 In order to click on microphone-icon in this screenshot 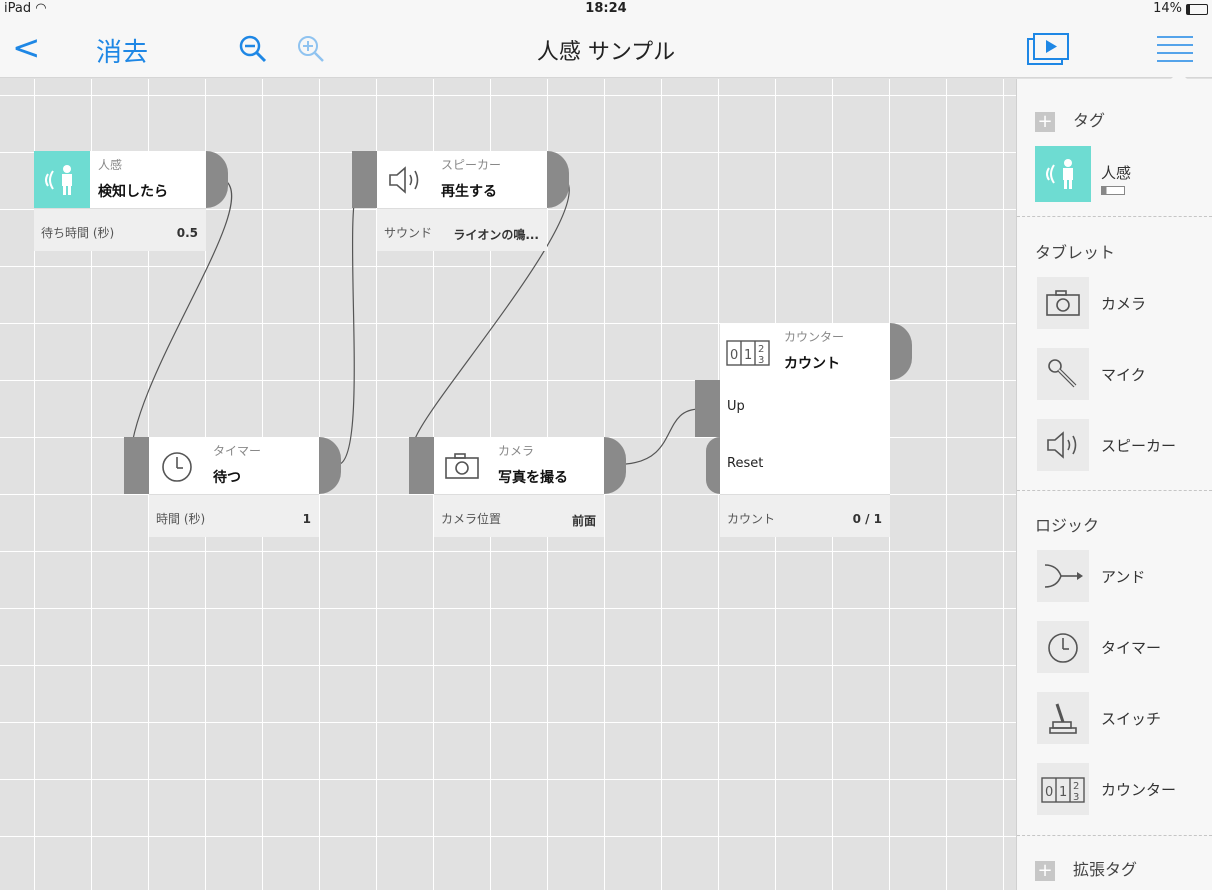, I will do `click(1063, 374)`.